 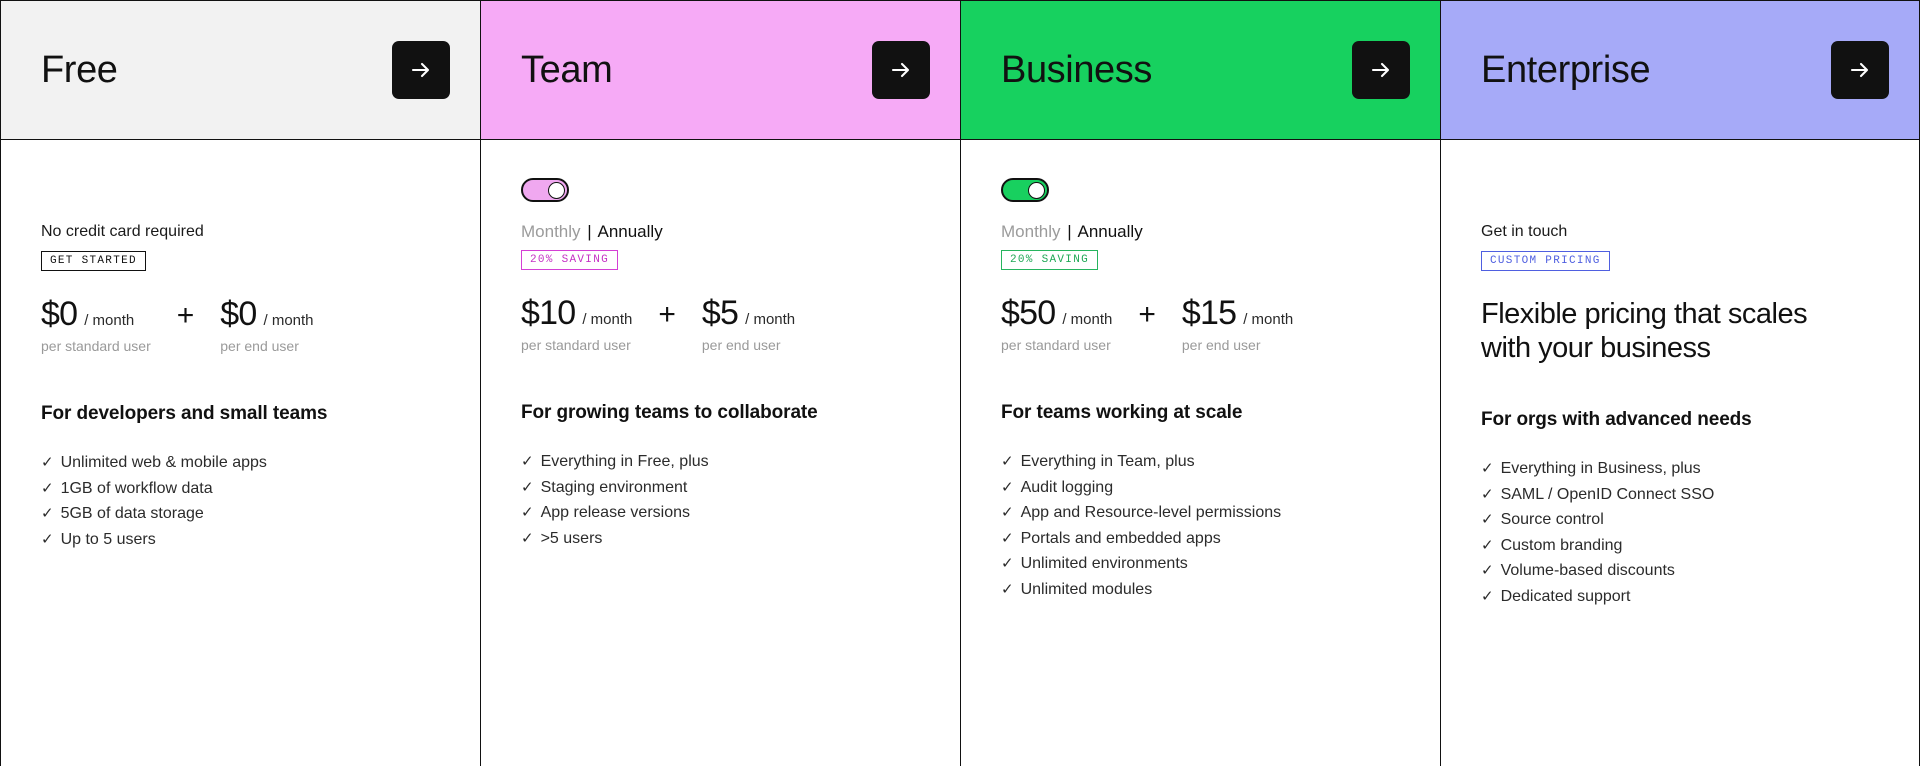 I want to click on feature-label: Unlimited environments, so click(x=1104, y=563).